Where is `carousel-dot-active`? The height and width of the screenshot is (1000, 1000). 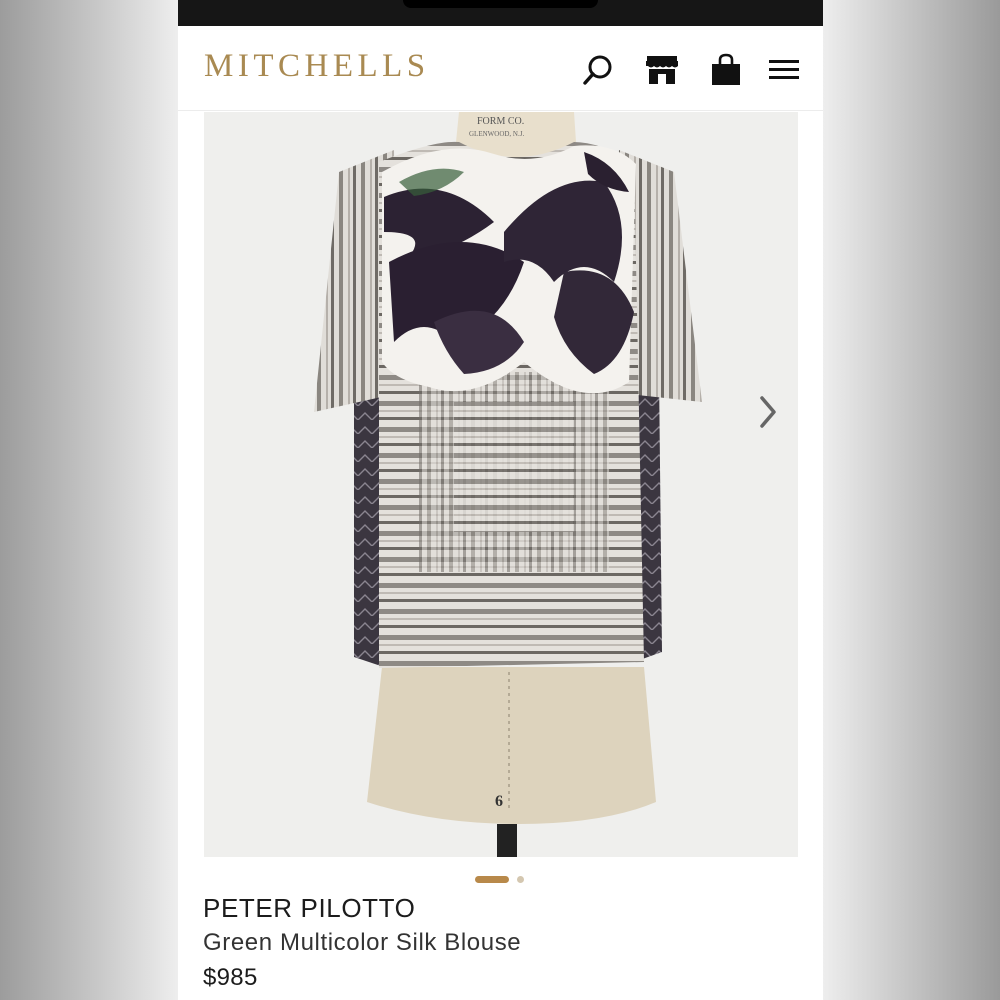
carousel-dot-active is located at coordinates (492, 879).